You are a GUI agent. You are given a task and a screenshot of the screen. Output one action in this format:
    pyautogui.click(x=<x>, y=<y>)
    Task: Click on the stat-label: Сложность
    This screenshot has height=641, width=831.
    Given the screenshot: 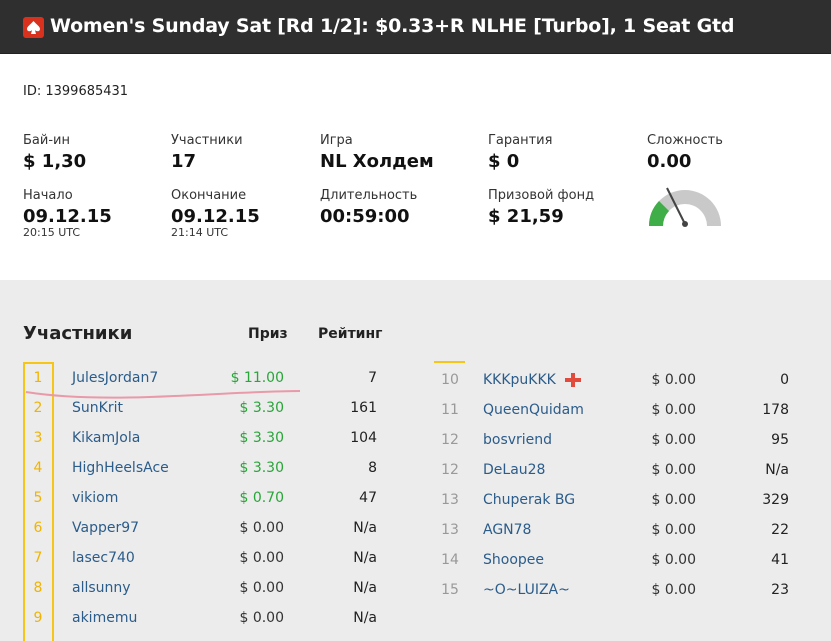 What is the action you would take?
    pyautogui.click(x=685, y=140)
    